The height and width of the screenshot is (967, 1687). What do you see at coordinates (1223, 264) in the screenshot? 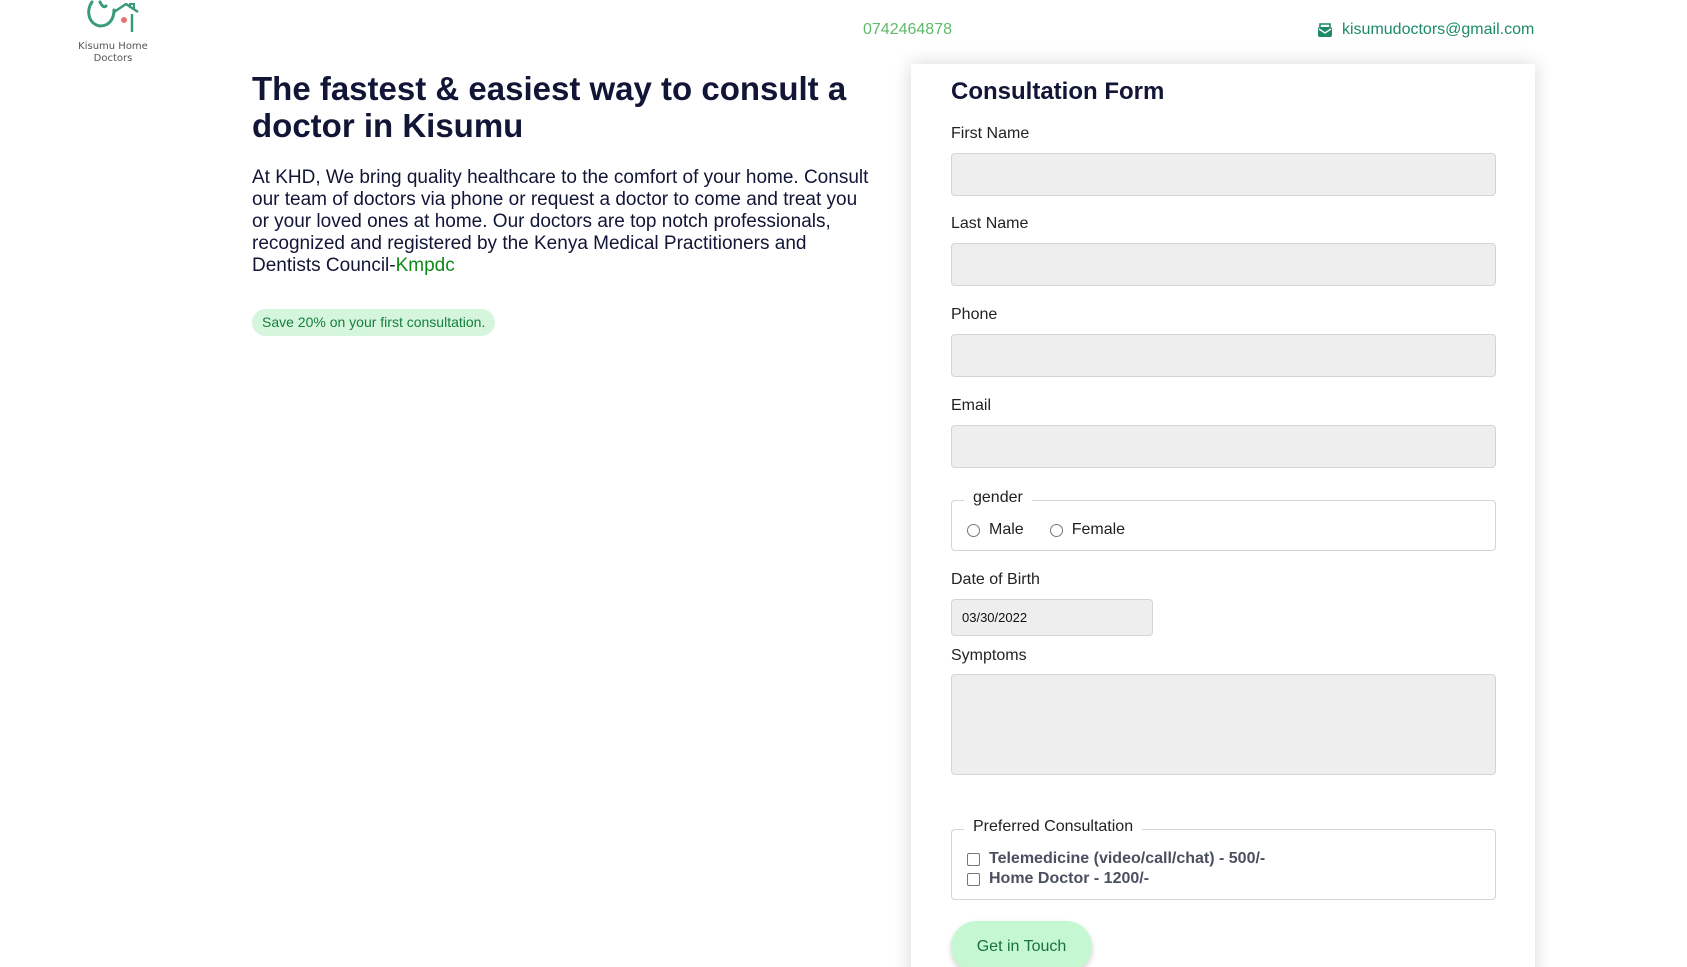
I see `last-name-input` at bounding box center [1223, 264].